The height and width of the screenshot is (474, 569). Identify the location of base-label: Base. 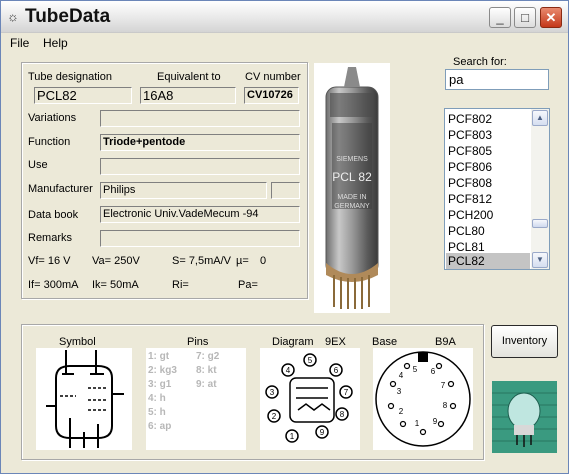
(385, 342).